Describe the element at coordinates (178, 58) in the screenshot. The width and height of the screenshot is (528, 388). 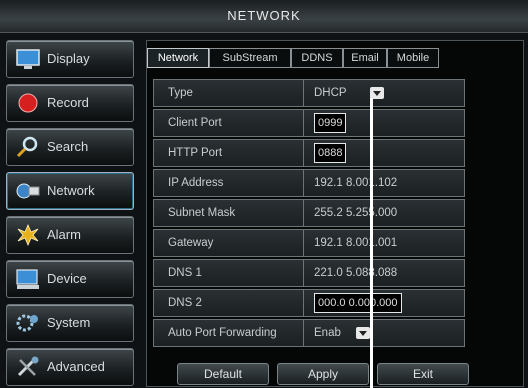
I see `tab-network: Network` at that location.